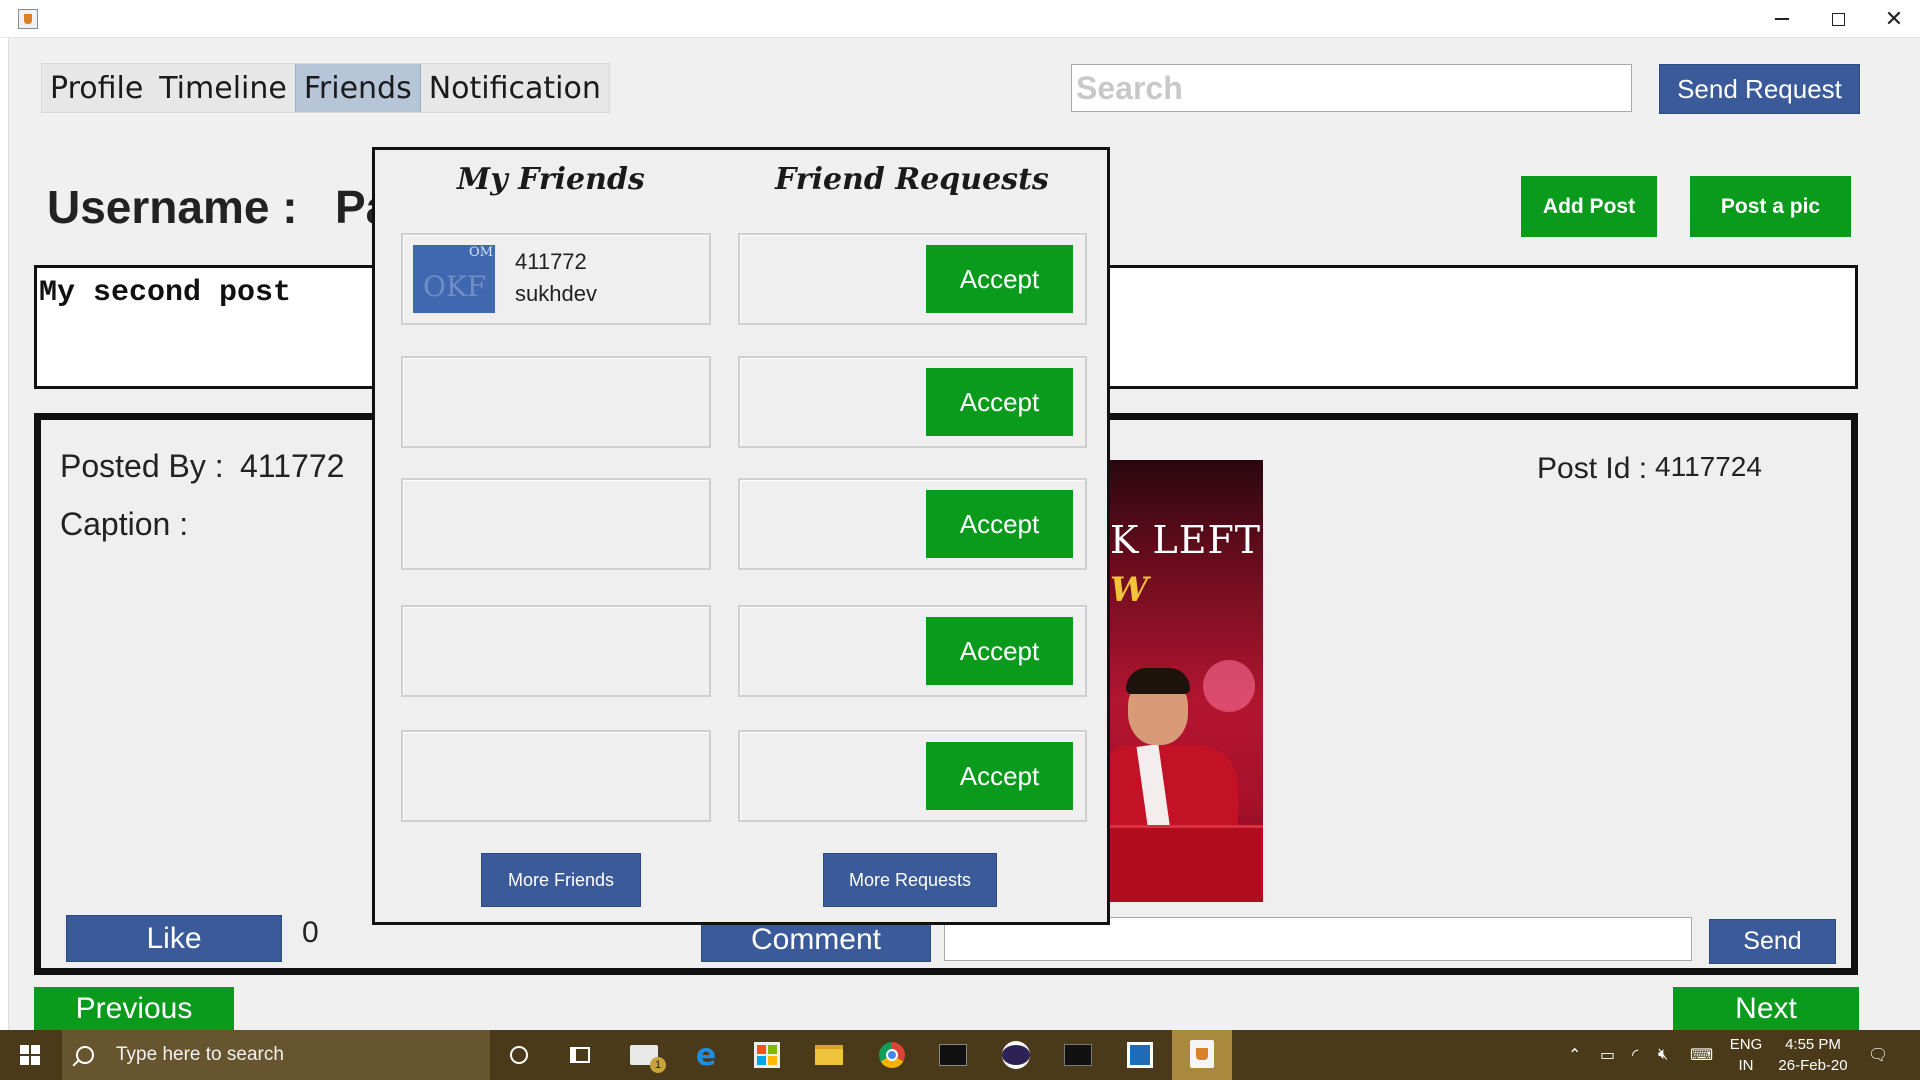 The width and height of the screenshot is (1920, 1080). I want to click on close-icon: ✕, so click(1894, 18).